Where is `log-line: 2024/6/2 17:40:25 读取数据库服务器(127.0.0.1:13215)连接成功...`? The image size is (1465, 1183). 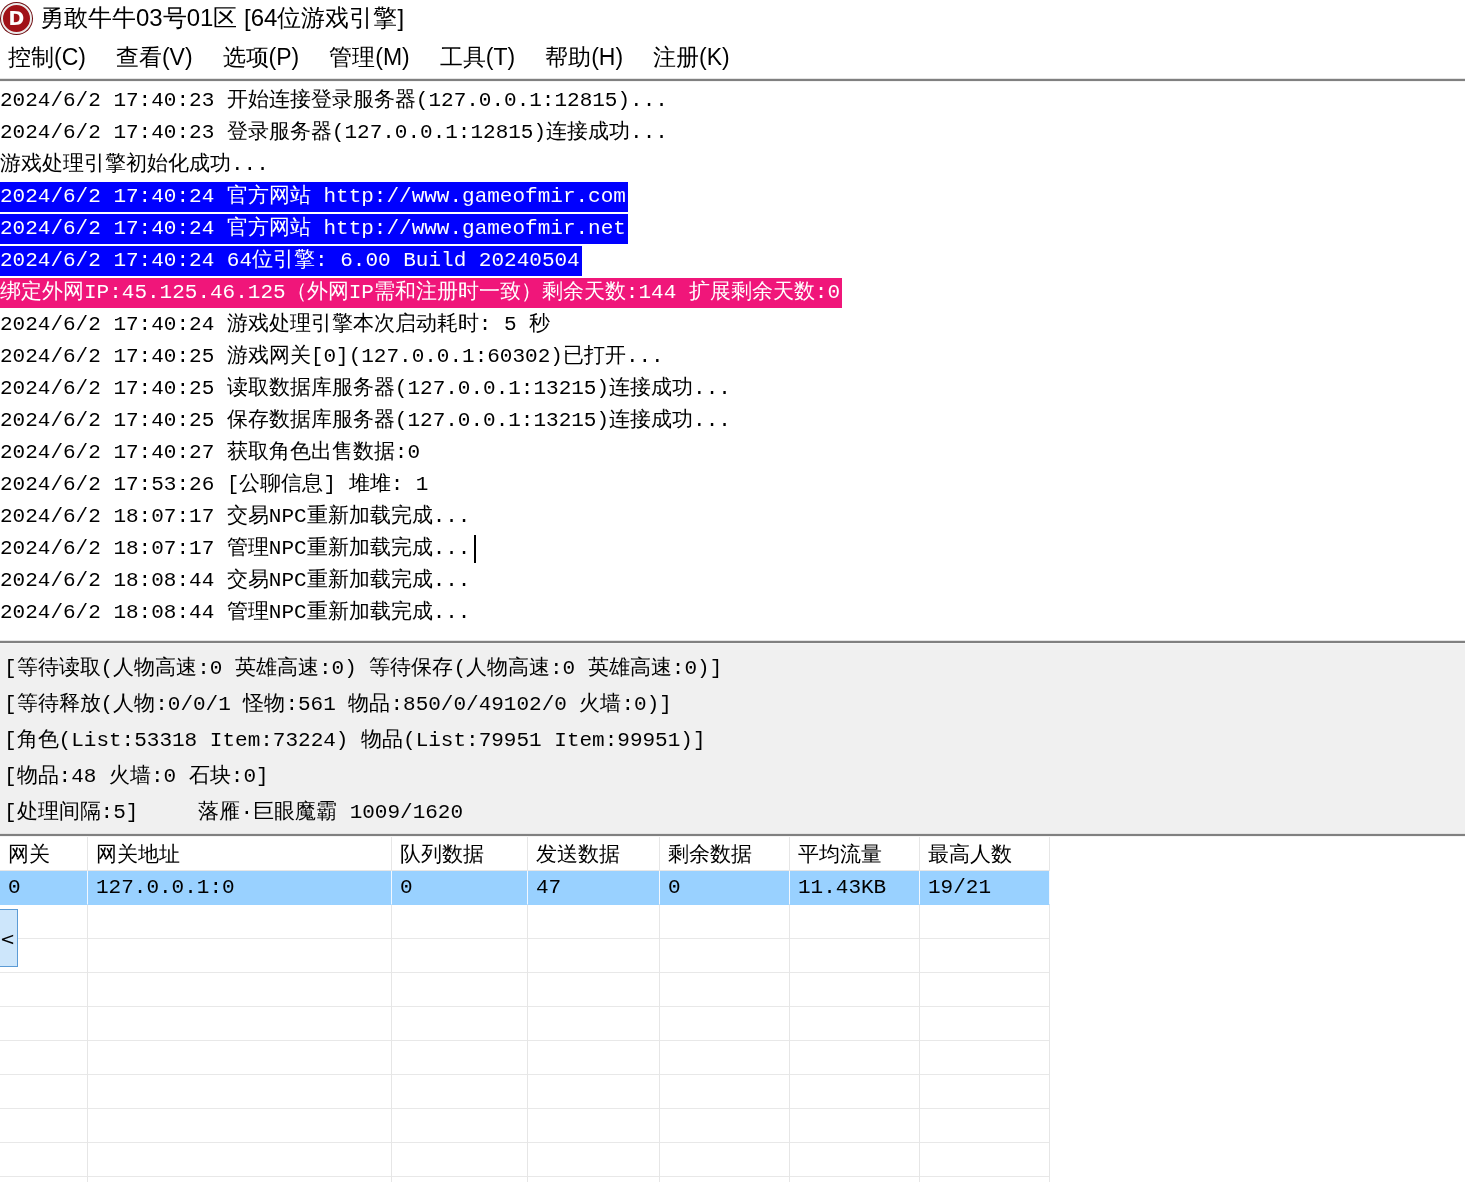 log-line: 2024/6/2 17:40:25 读取数据库服务器(127.0.0.1:13215)连接成功... is located at coordinates (365, 388).